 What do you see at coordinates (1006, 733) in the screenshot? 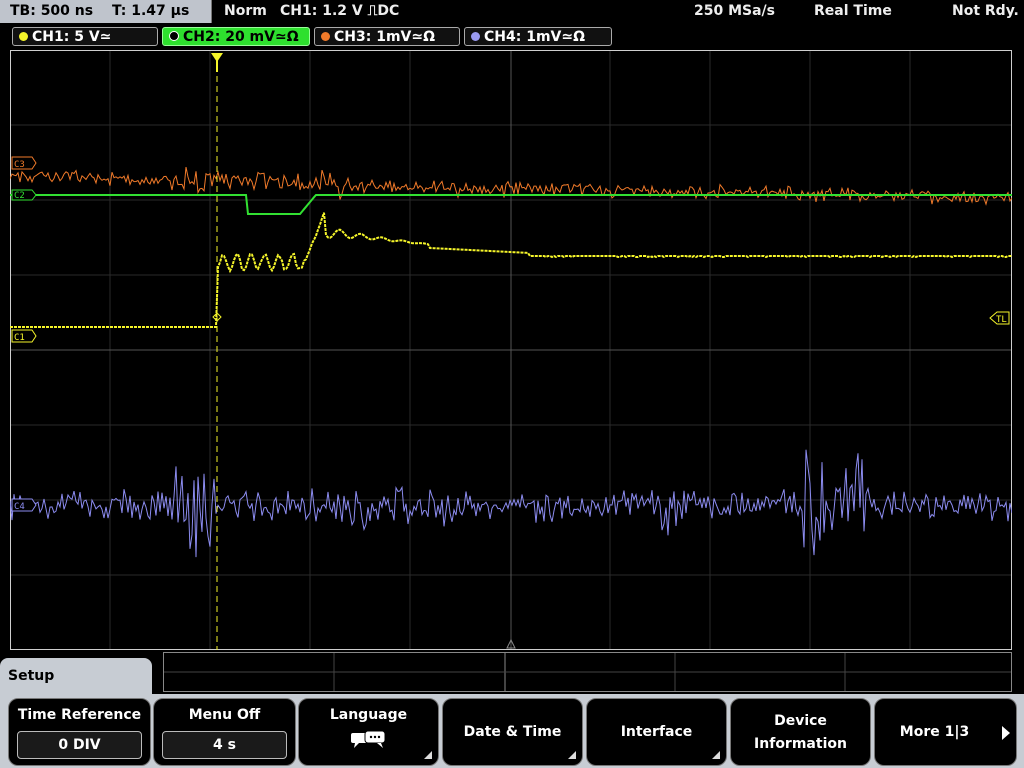
I see `chevron-right-icon` at bounding box center [1006, 733].